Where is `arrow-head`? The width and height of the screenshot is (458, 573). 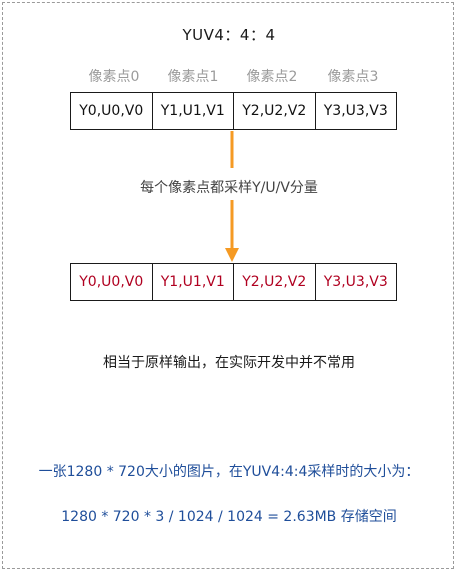 arrow-head is located at coordinates (232, 255).